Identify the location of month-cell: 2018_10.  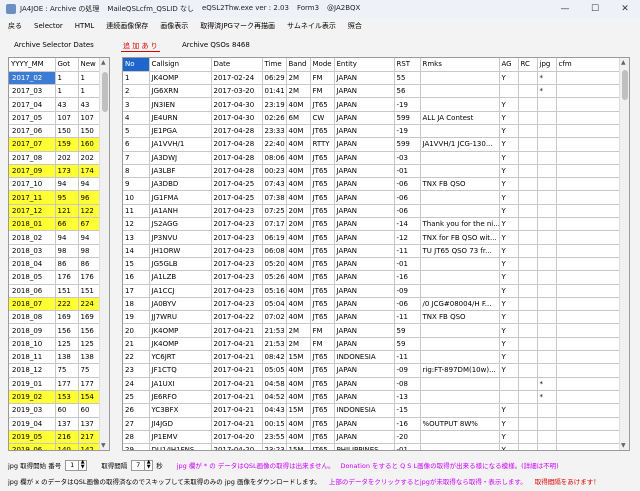
(32, 344).